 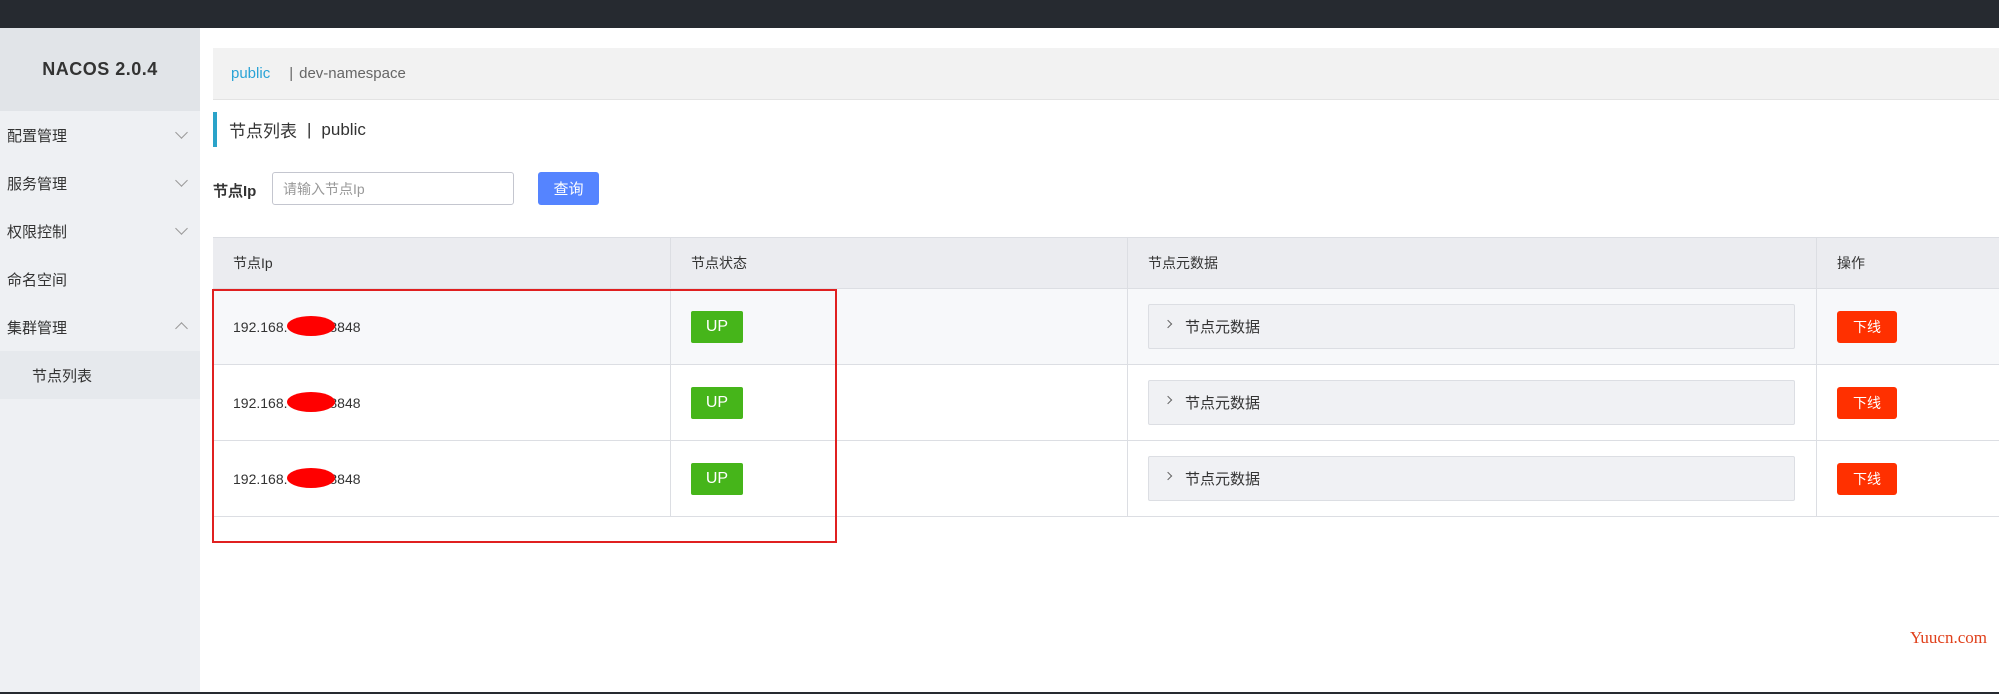 What do you see at coordinates (100, 327) in the screenshot?
I see `sidebar-item-cluster: 集群管理` at bounding box center [100, 327].